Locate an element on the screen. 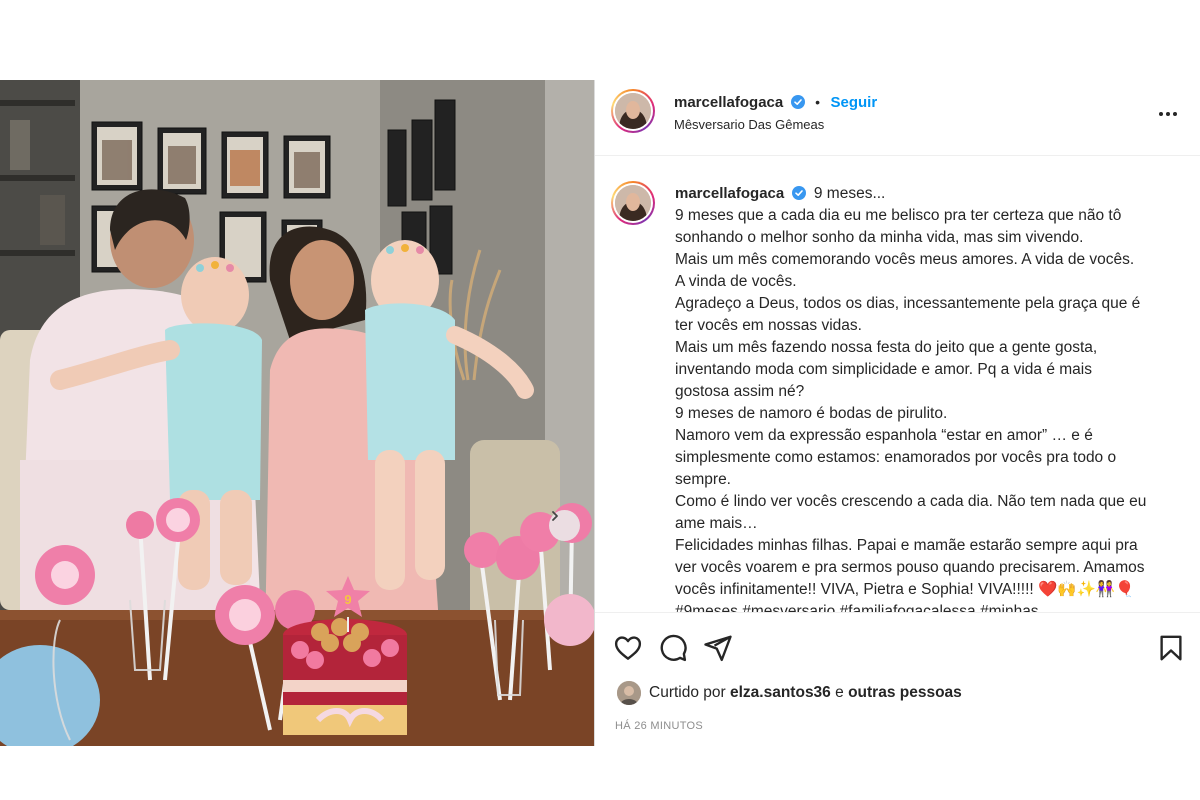 This screenshot has width=1200, height=800. more-options-icon is located at coordinates (1168, 114).